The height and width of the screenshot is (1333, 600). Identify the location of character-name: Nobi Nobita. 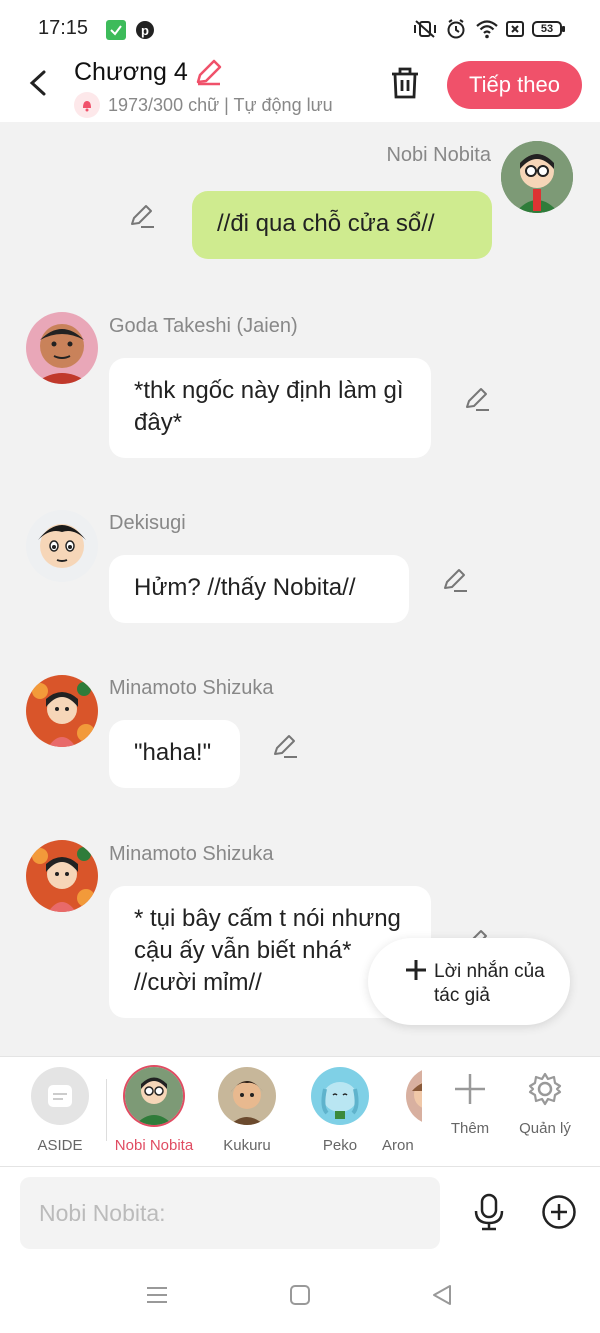
(154, 1145).